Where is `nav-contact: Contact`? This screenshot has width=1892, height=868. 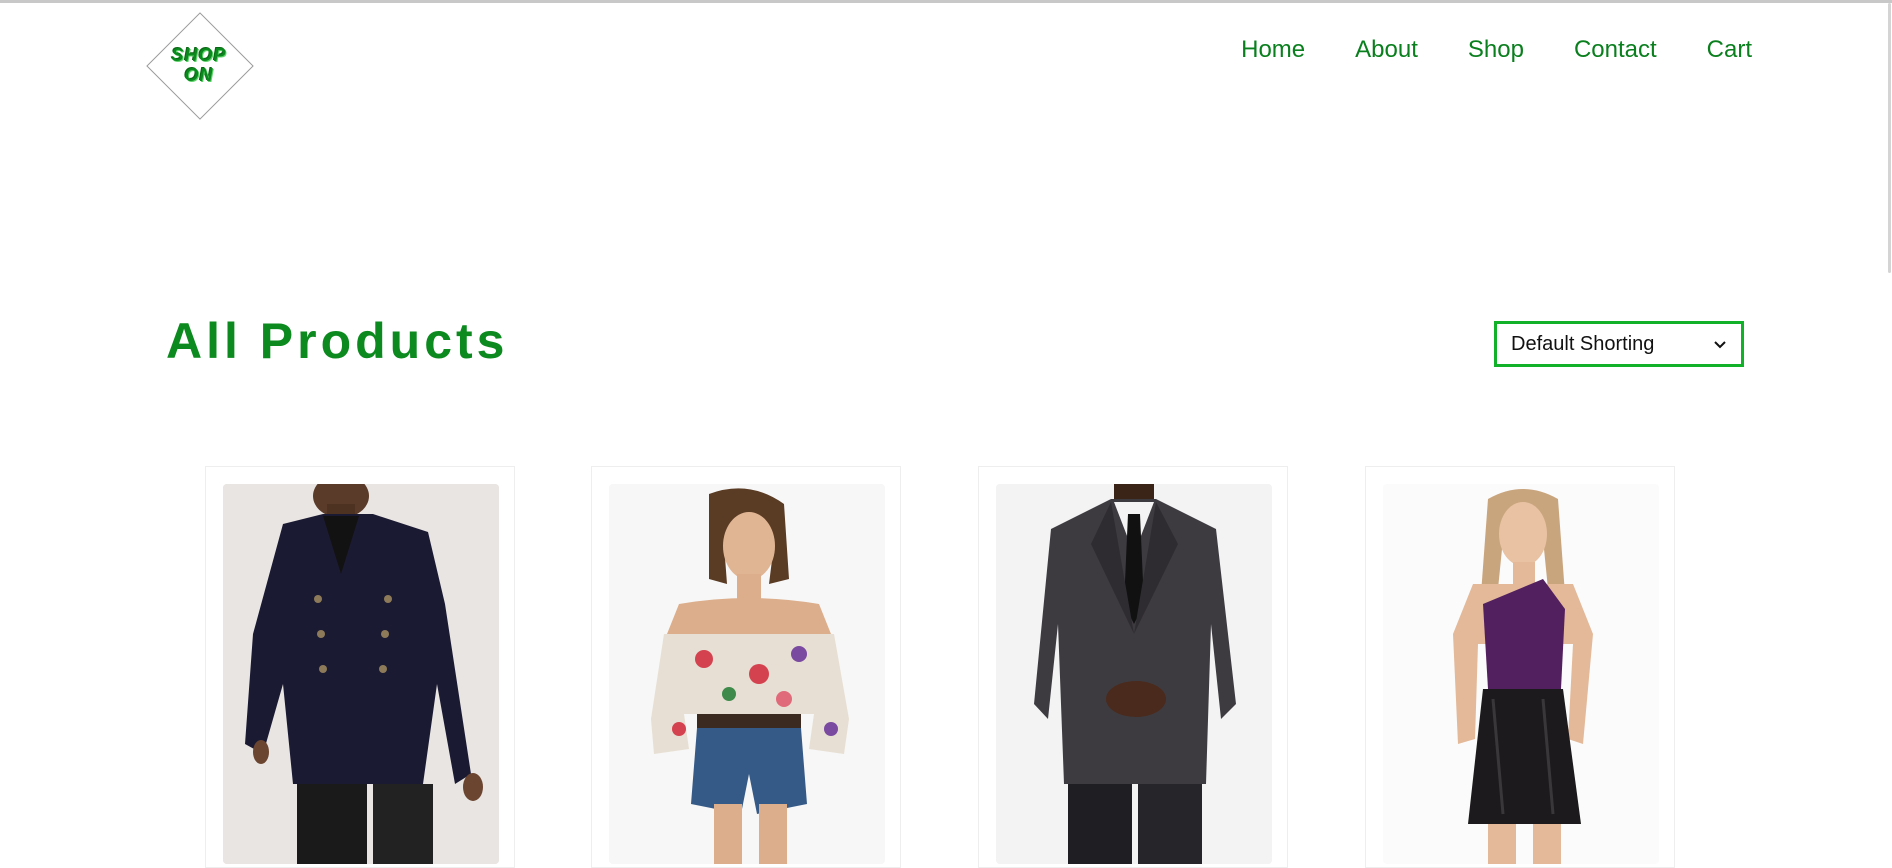
nav-contact: Contact is located at coordinates (1615, 50).